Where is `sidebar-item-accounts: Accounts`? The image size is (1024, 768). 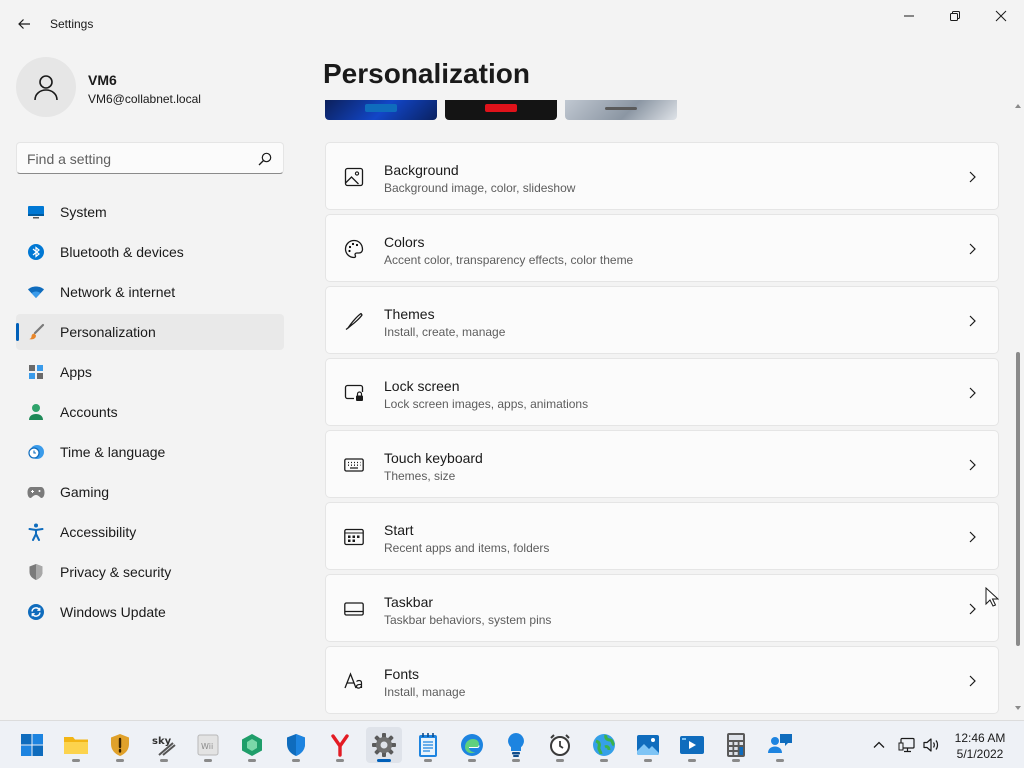
sidebar-item-accounts: Accounts is located at coordinates (150, 412).